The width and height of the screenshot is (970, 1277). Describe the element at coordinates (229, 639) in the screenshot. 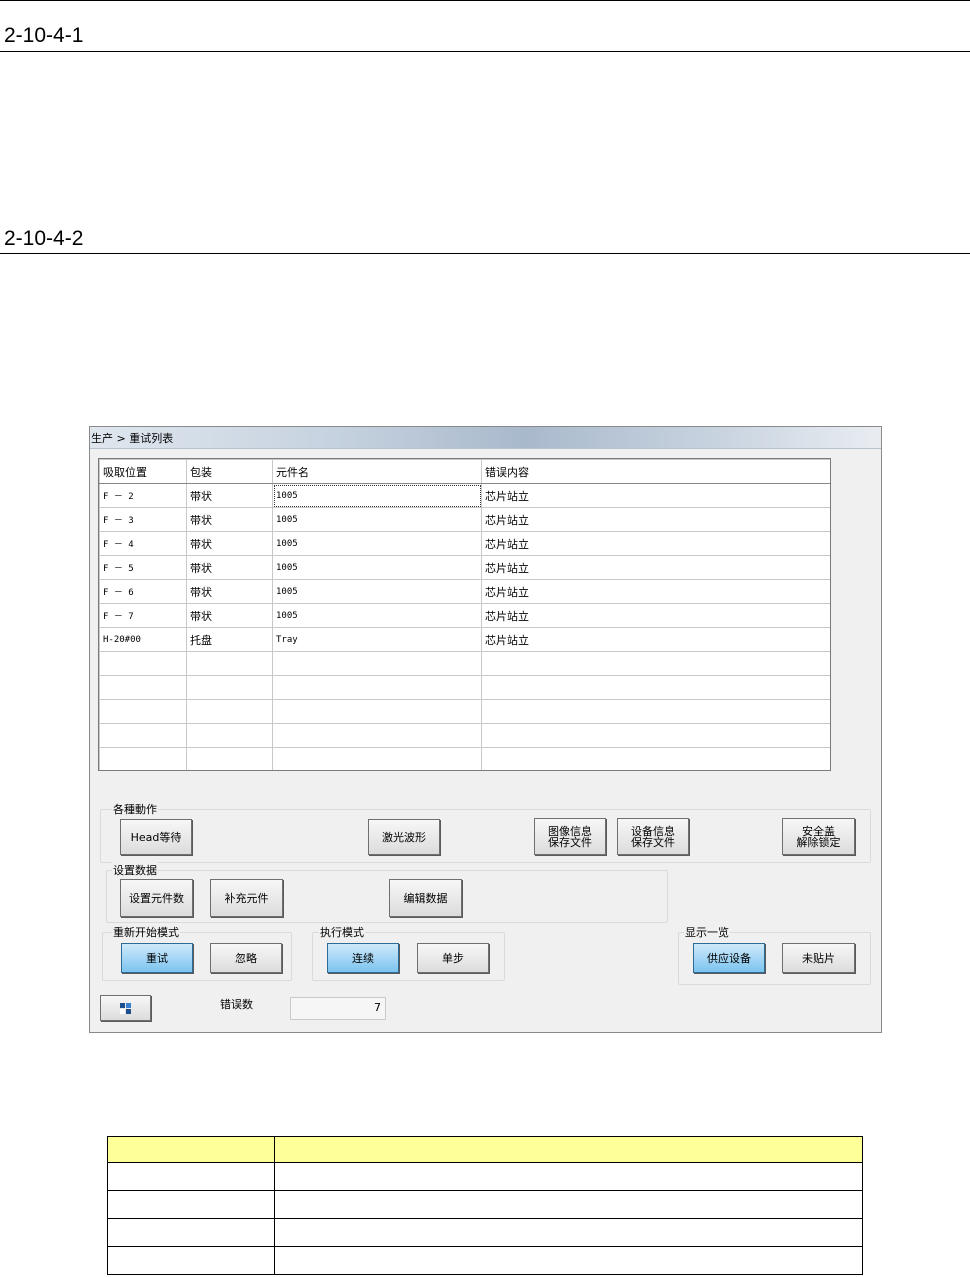

I see `cell-package: 托盘` at that location.